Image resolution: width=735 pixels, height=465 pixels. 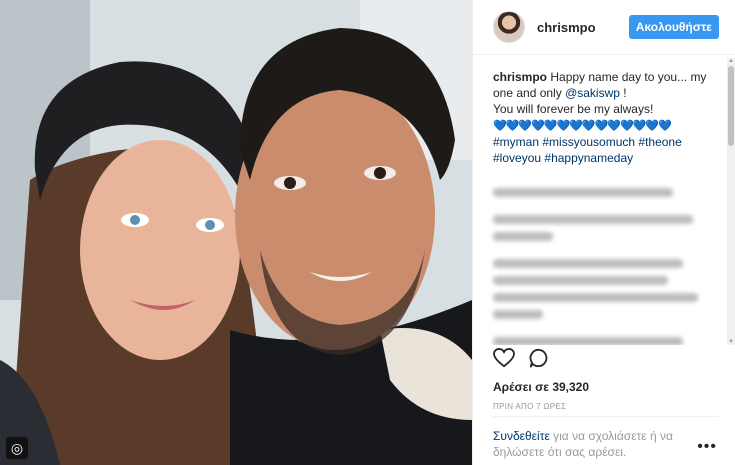 I want to click on likes-count: Αρέσει σε 39,320, so click(x=541, y=387).